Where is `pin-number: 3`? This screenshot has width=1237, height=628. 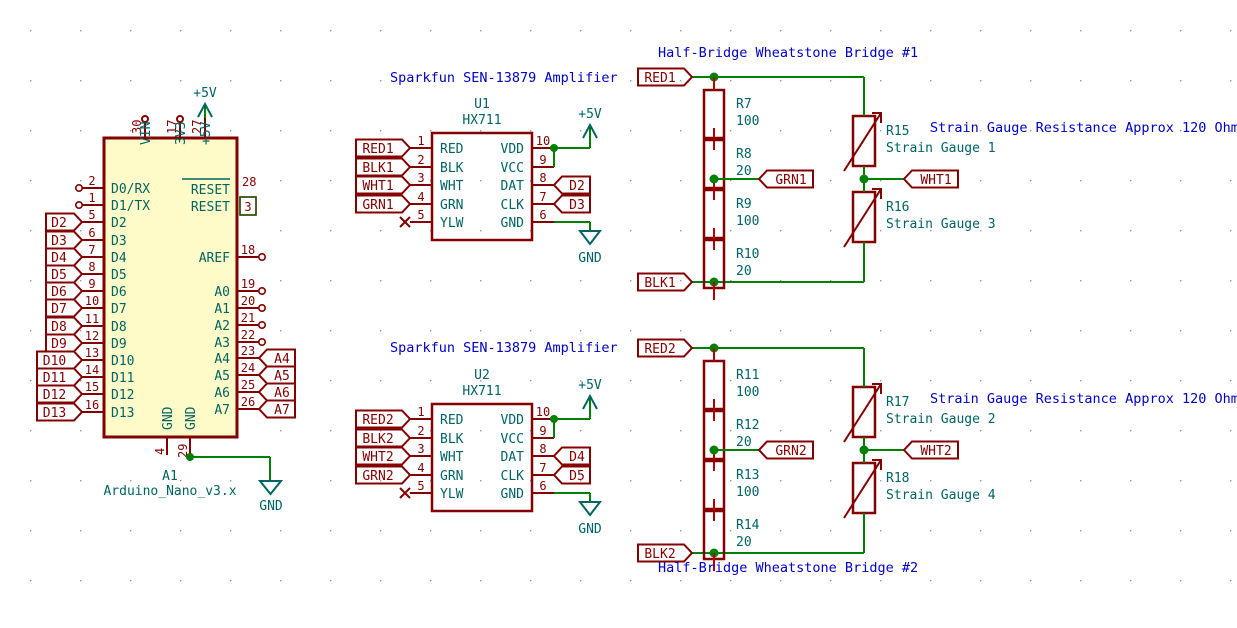
pin-number: 3 is located at coordinates (247, 207).